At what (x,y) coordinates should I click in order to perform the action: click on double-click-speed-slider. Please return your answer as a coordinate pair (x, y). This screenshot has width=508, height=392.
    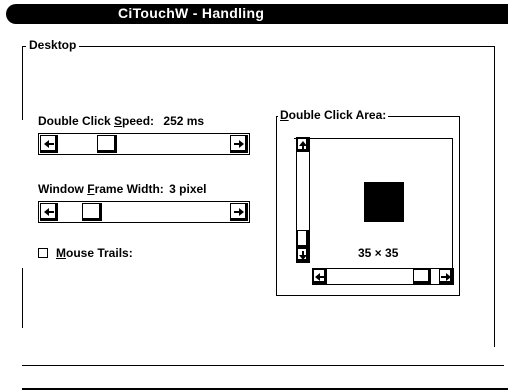
    Looking at the image, I should click on (144, 144).